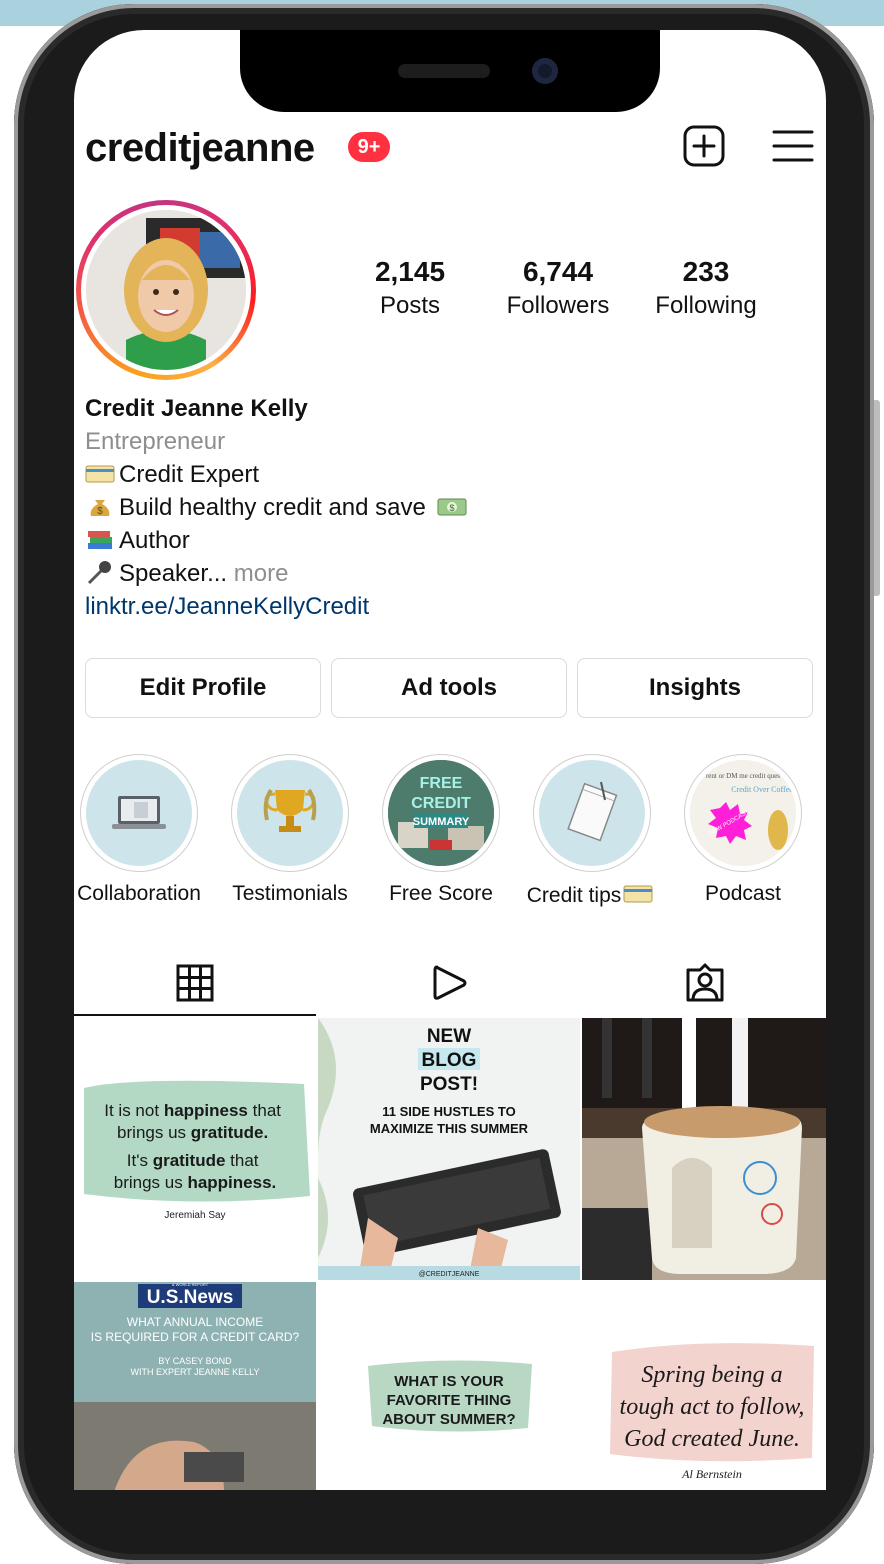 The width and height of the screenshot is (884, 1564). I want to click on active-tab-indicator, so click(195, 1015).